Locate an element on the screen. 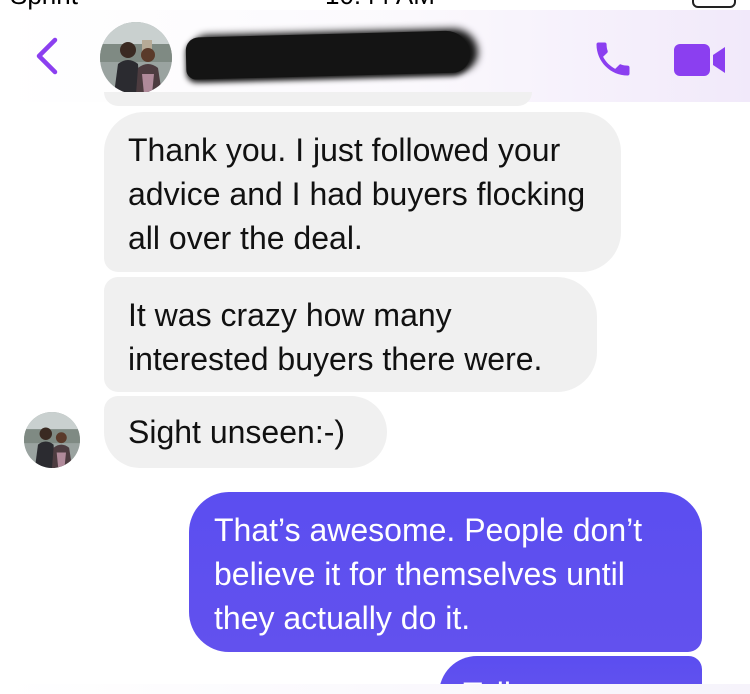 The image size is (750, 694). previous-message-bubble is located at coordinates (318, 99).